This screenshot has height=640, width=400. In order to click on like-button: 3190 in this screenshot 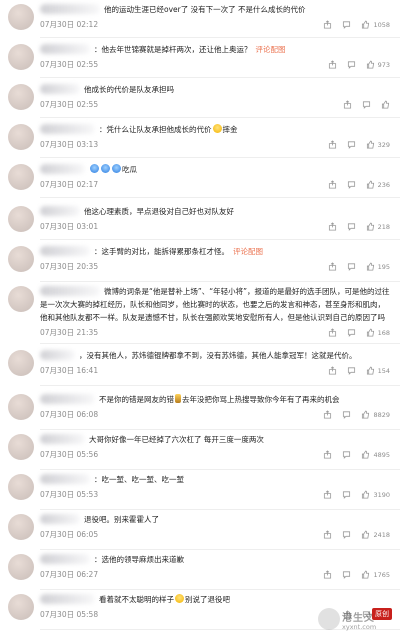, I will do `click(375, 494)`.